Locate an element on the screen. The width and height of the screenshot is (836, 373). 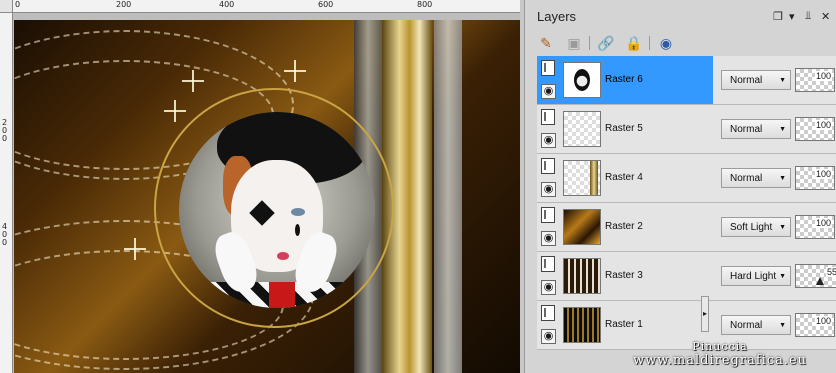
link-icon: 🔗 is located at coordinates (606, 43).